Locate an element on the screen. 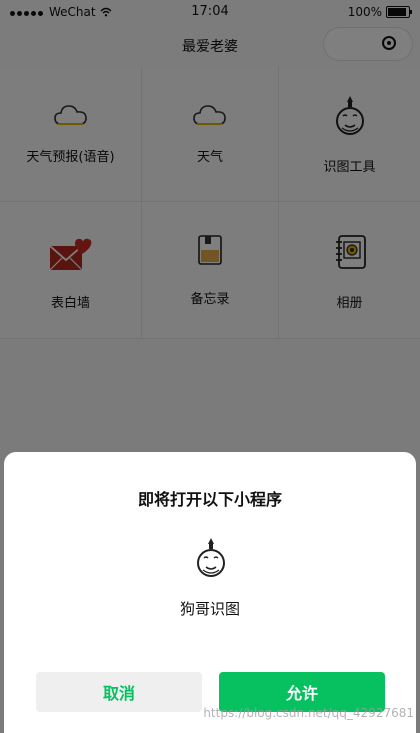 Image resolution: width=420 pixels, height=733 pixels. dialog-title: 即将打开以下小程序 is located at coordinates (209, 499).